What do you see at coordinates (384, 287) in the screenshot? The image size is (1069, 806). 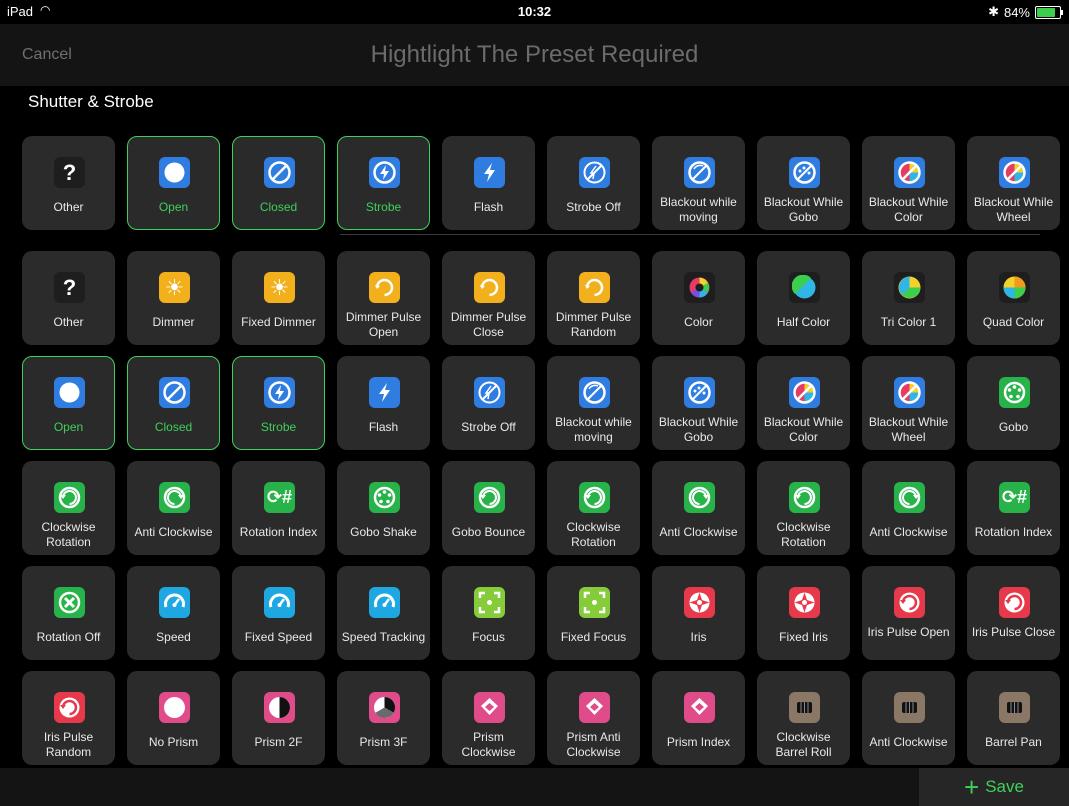 I see `dimmer-pulse-open-icon` at bounding box center [384, 287].